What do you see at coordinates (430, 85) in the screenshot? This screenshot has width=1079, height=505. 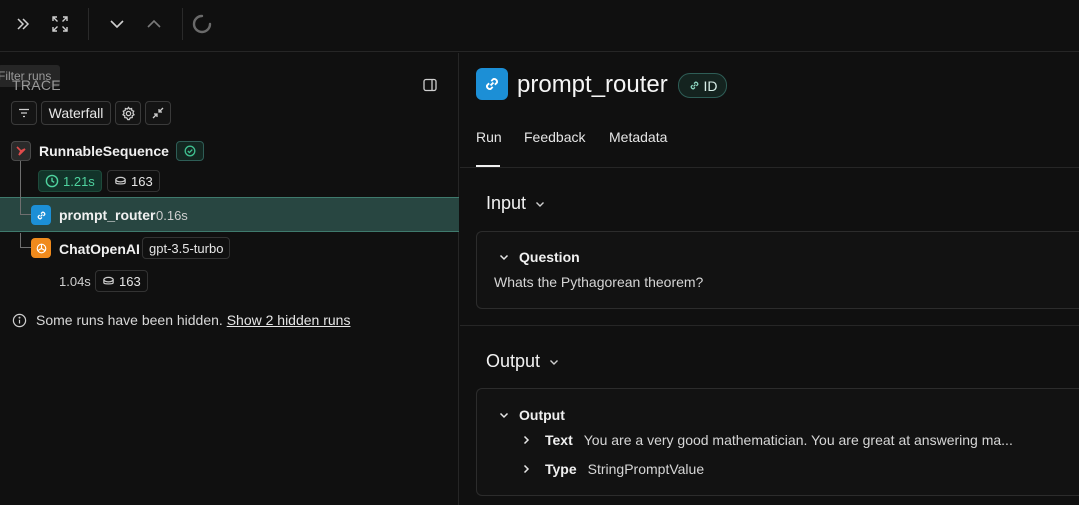 I see `sidebar-toggle-icon` at bounding box center [430, 85].